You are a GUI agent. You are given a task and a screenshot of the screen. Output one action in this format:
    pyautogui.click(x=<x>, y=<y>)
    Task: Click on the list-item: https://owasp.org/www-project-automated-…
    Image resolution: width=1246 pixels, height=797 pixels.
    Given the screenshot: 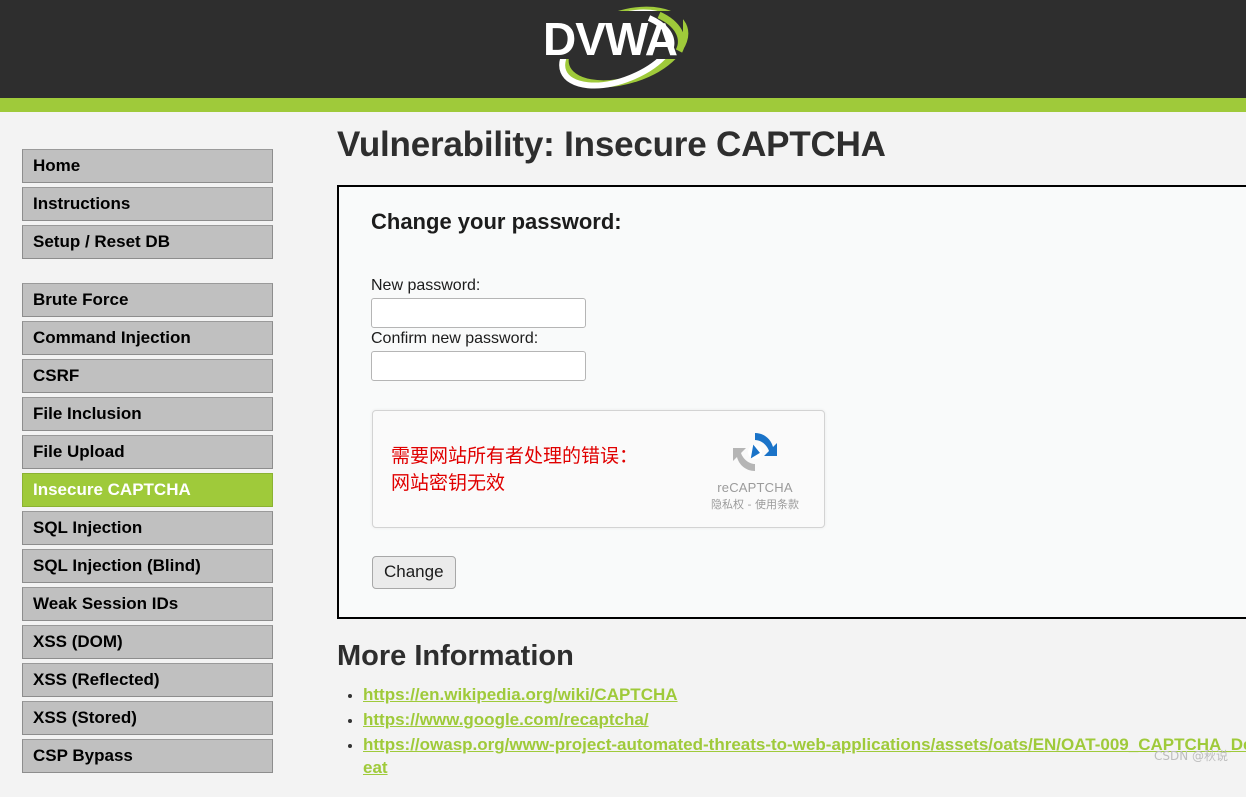 What is the action you would take?
    pyautogui.click(x=804, y=756)
    